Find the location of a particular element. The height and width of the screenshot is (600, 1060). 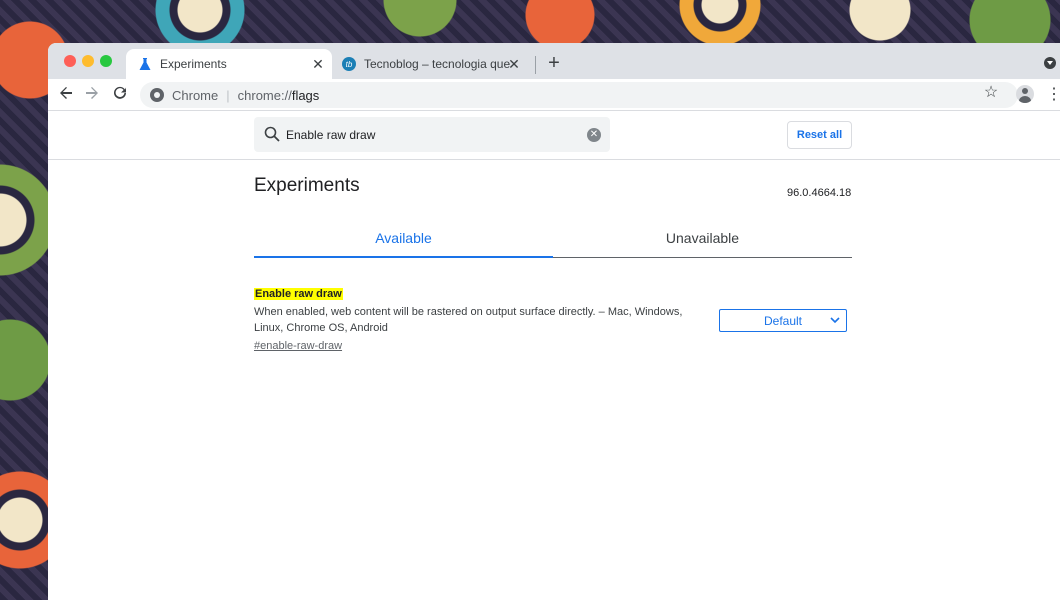

bookmark-star-icon: ☆ is located at coordinates (991, 93).